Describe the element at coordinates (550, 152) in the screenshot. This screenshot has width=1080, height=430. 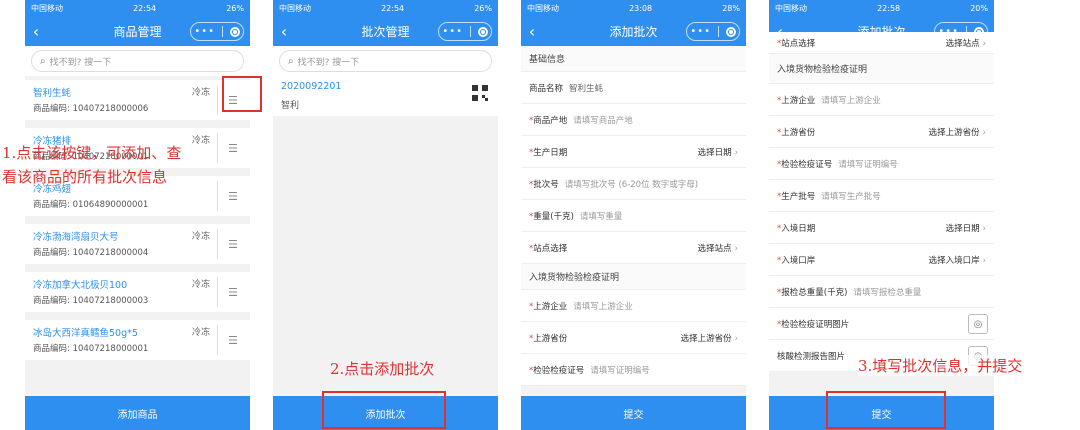
I see `production-date-label-text: 生产日期` at that location.